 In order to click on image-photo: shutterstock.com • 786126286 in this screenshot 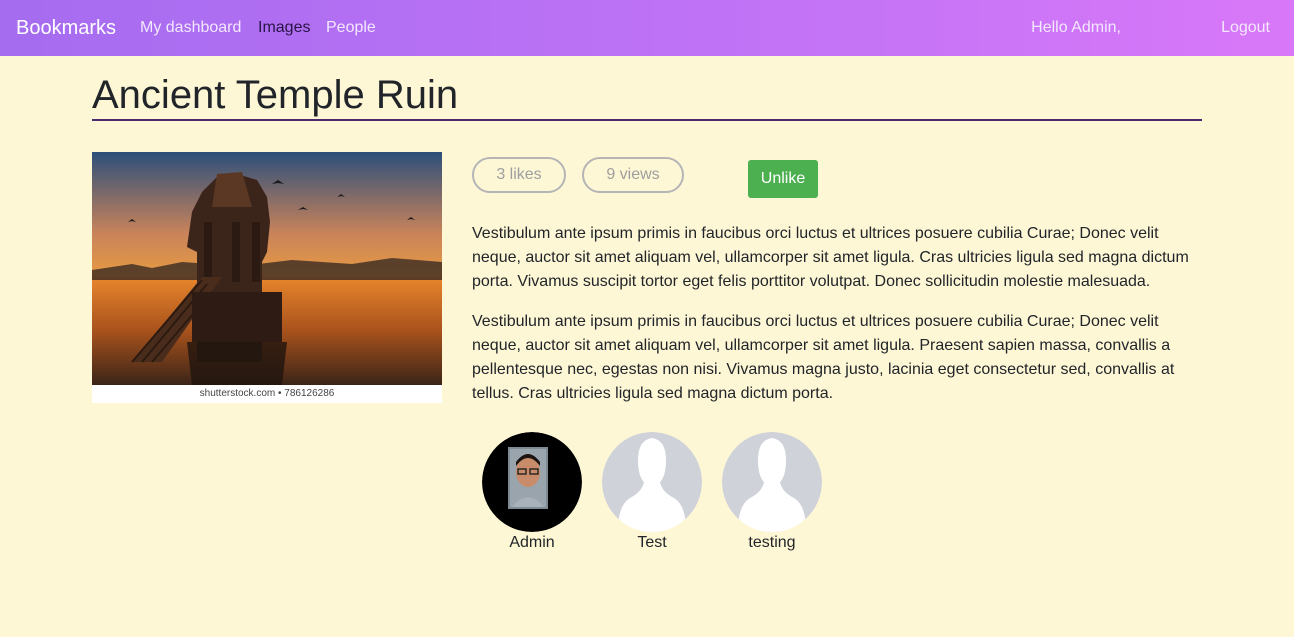, I will do `click(267, 277)`.